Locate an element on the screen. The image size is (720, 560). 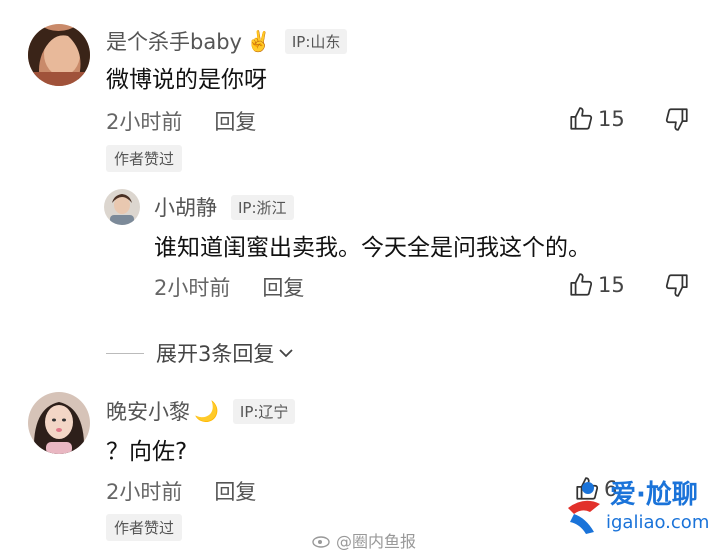
victory-hand-icon: ✌️ is located at coordinates (258, 41).